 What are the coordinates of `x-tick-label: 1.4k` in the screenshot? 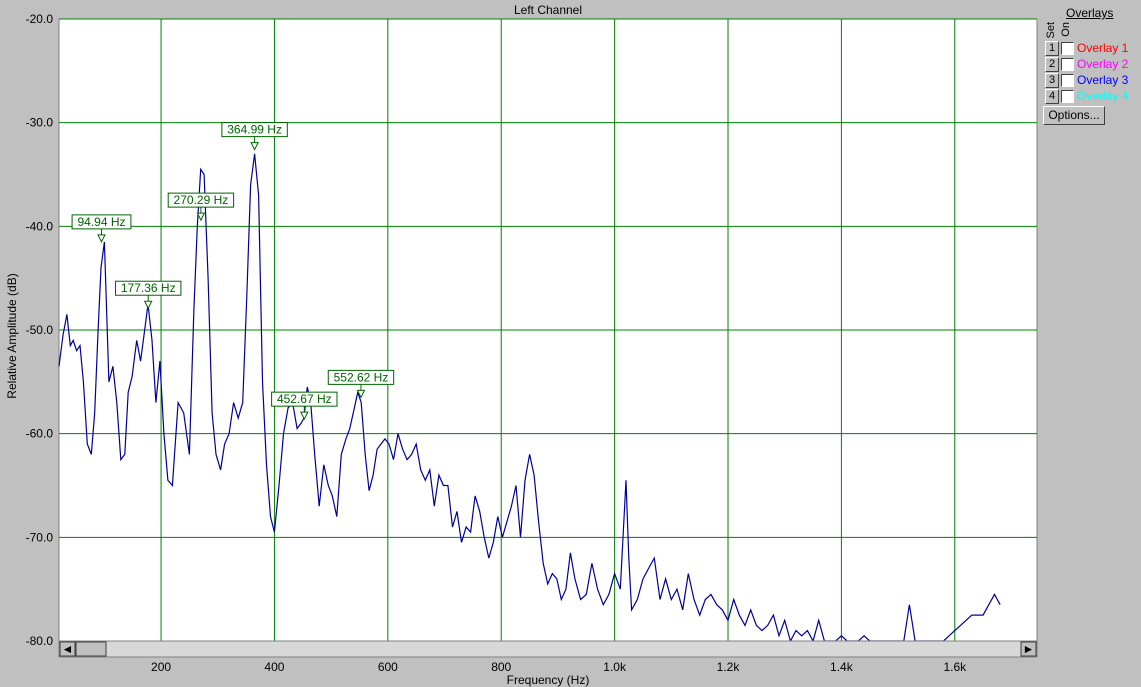 It's located at (842, 667).